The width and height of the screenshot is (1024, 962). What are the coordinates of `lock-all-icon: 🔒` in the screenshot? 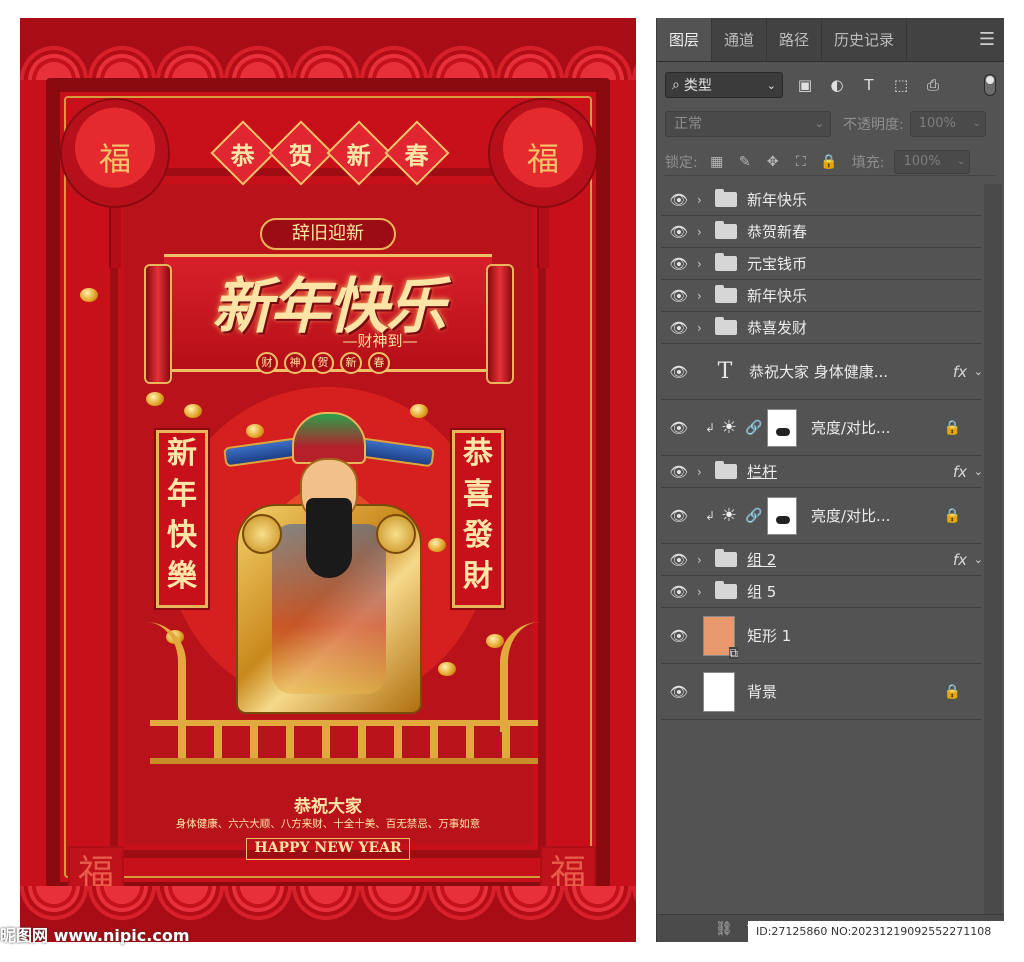 It's located at (829, 162).